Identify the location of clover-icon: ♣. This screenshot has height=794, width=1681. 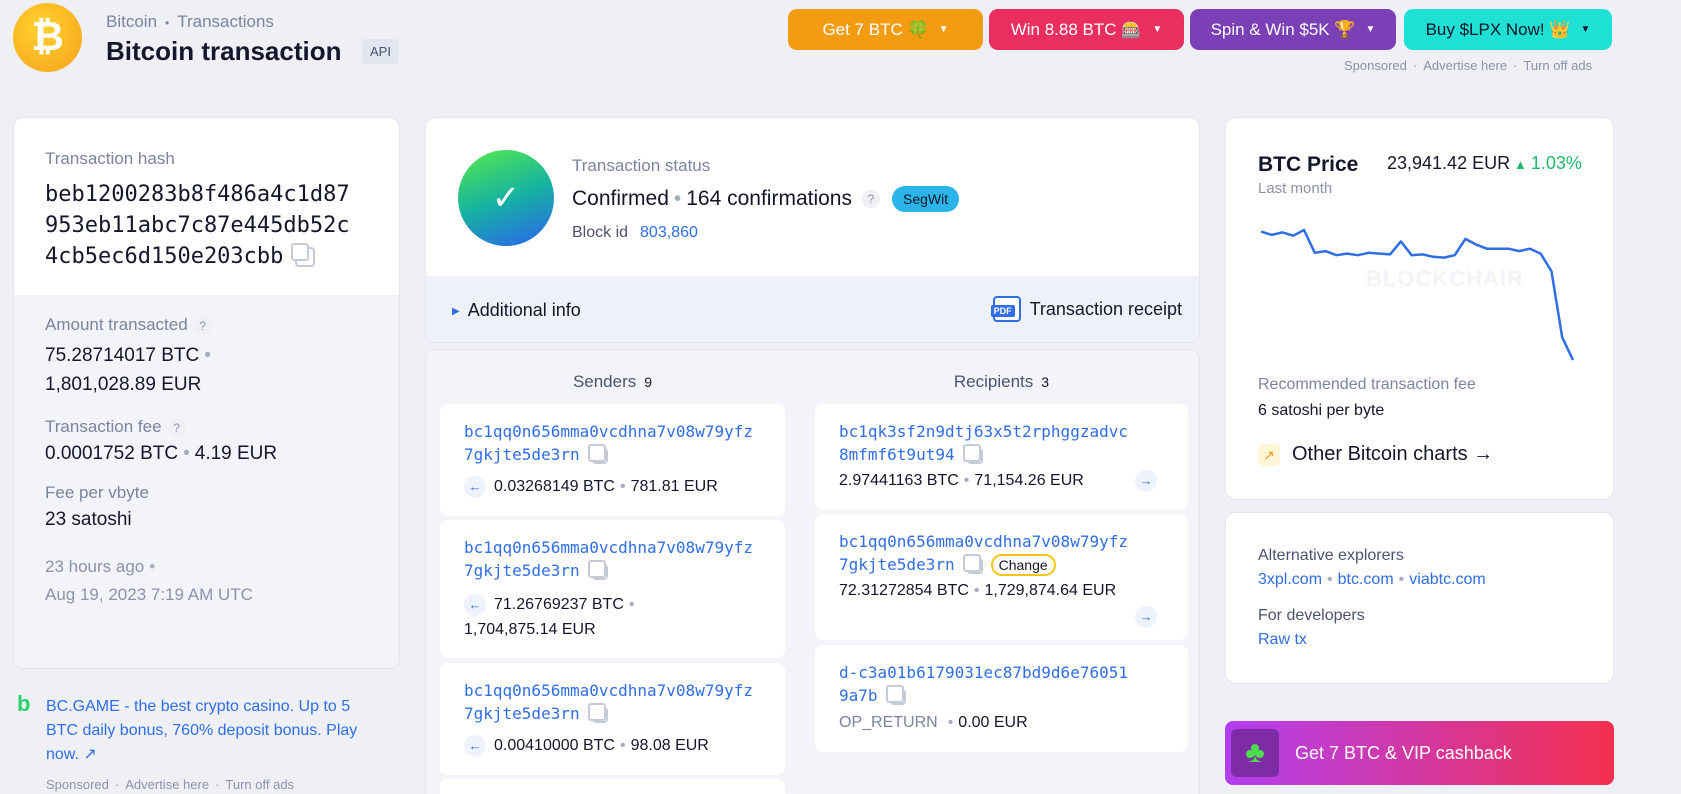
(1255, 753).